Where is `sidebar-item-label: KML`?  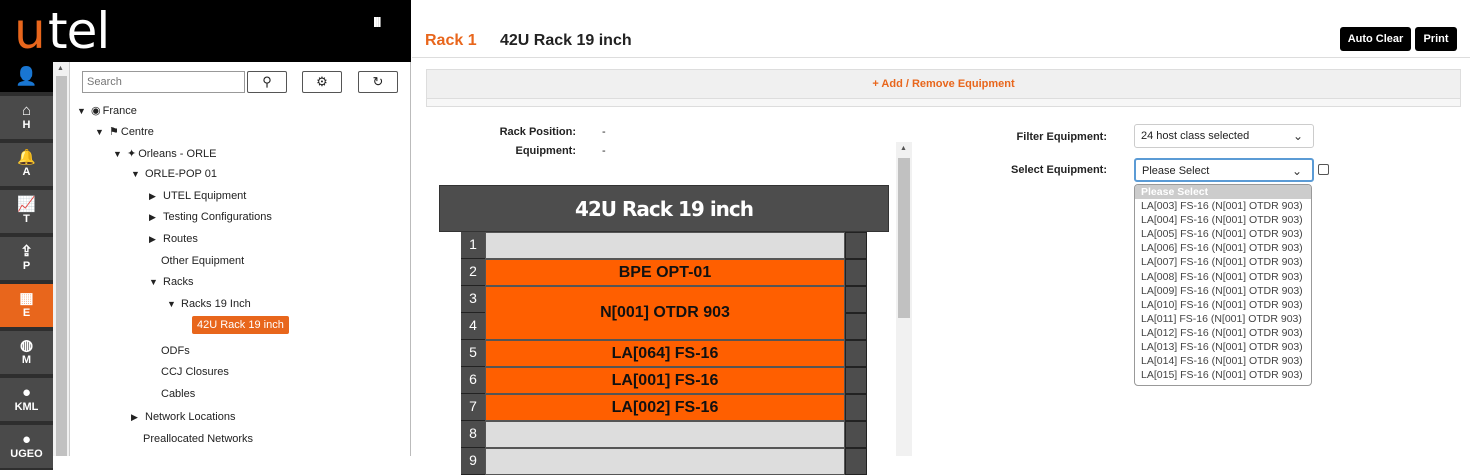
sidebar-item-label: KML is located at coordinates (26, 407).